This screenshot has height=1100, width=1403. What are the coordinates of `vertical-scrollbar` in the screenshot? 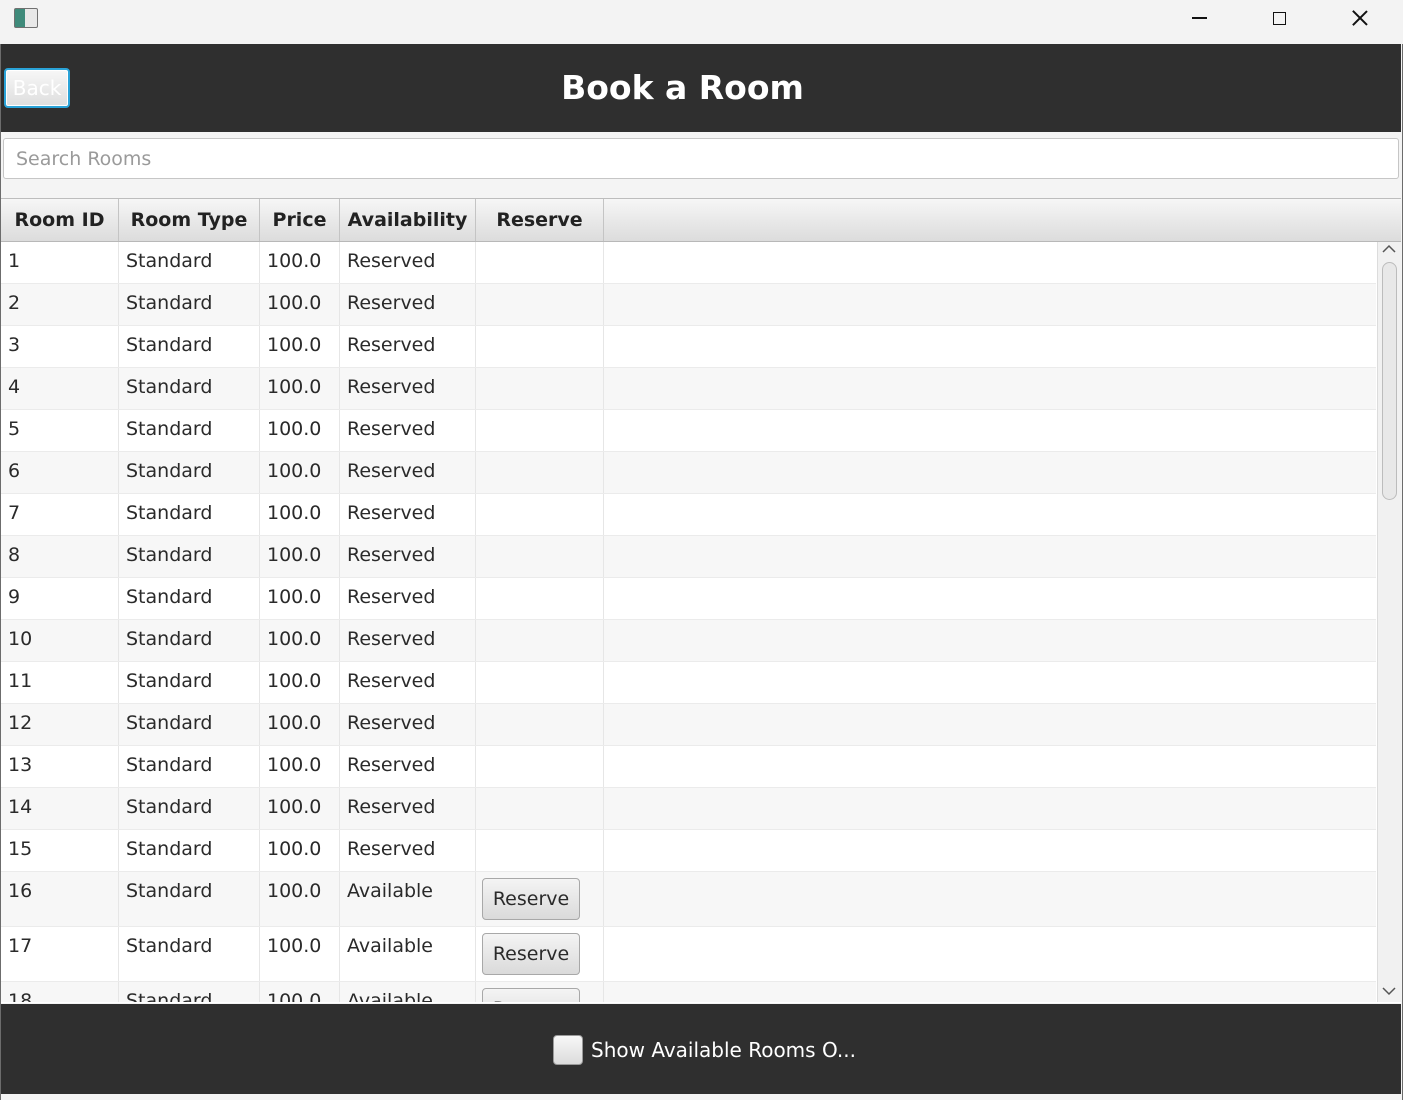 It's located at (1389, 622).